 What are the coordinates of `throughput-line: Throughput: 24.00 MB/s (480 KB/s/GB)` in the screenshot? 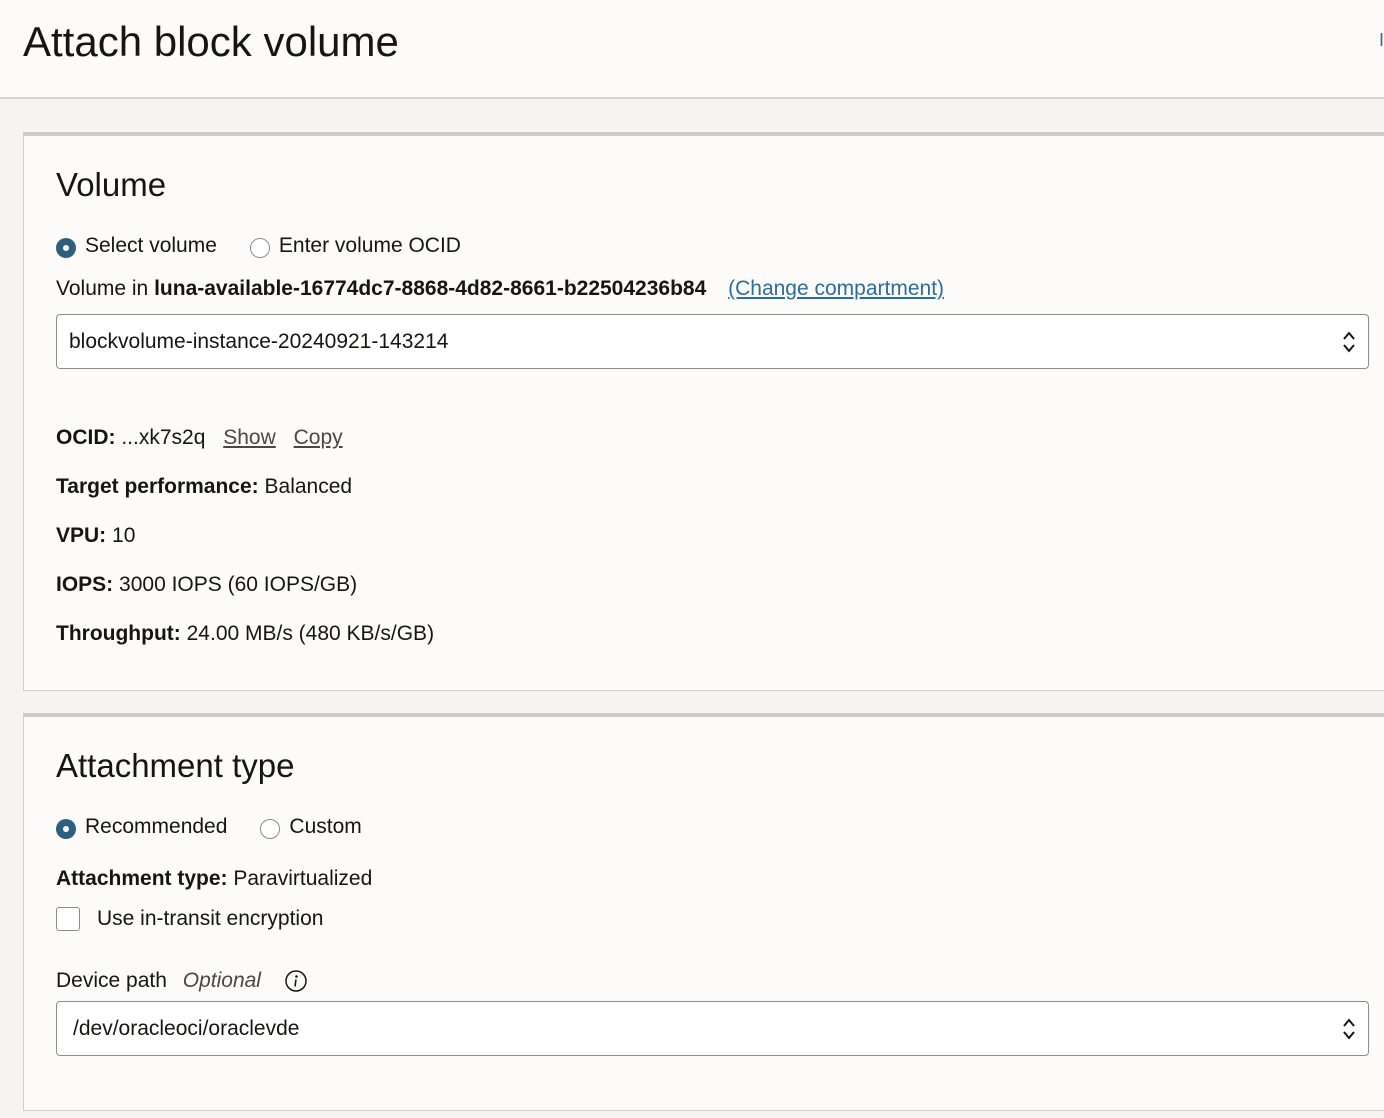 It's located at (245, 634).